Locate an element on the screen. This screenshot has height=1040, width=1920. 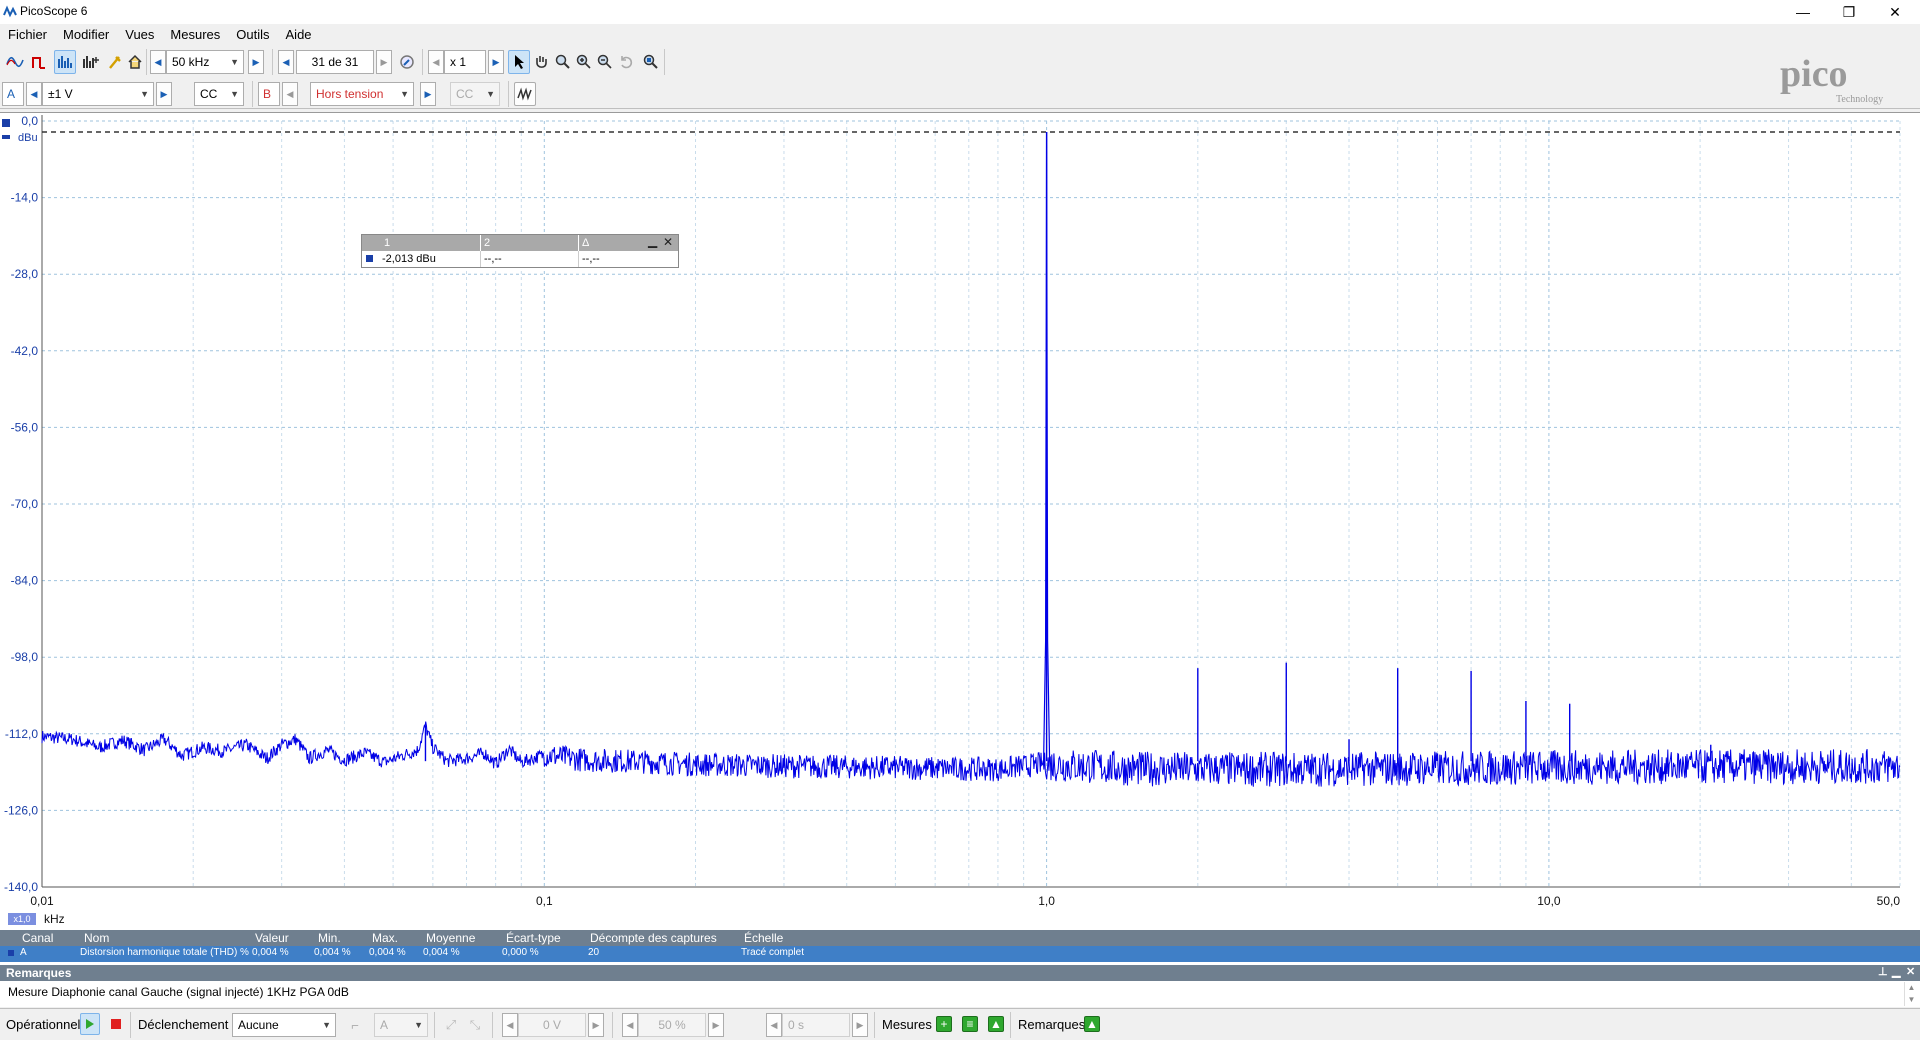
y-tick-label: -28,0 is located at coordinates (25, 274).